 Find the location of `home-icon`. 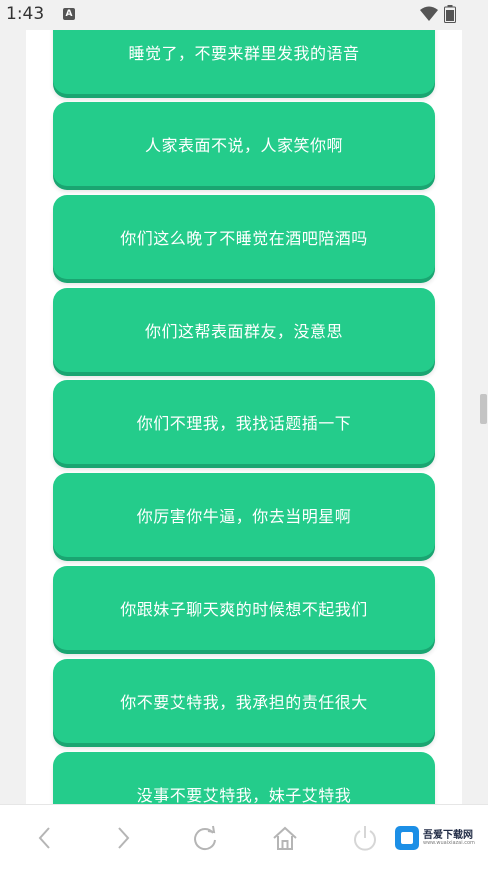

home-icon is located at coordinates (285, 838).